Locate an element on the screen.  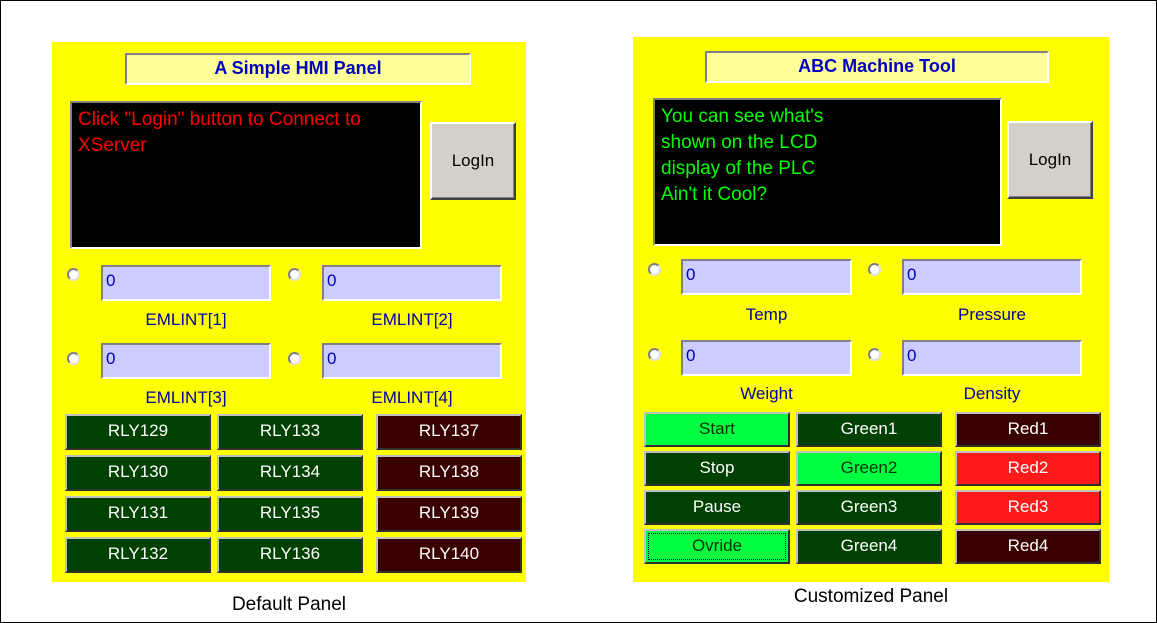
pressure-radio is located at coordinates (874, 269).